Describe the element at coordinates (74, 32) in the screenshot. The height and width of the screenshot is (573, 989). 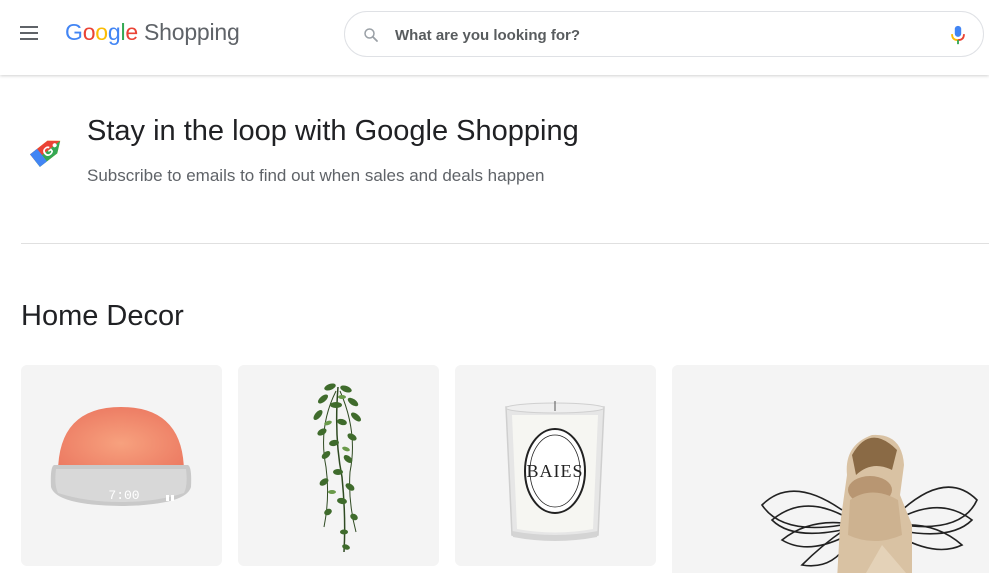
I see `logo-letter: G` at that location.